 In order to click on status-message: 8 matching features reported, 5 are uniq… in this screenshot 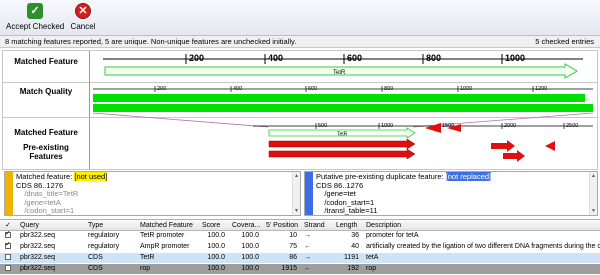, I will do `click(151, 41)`.